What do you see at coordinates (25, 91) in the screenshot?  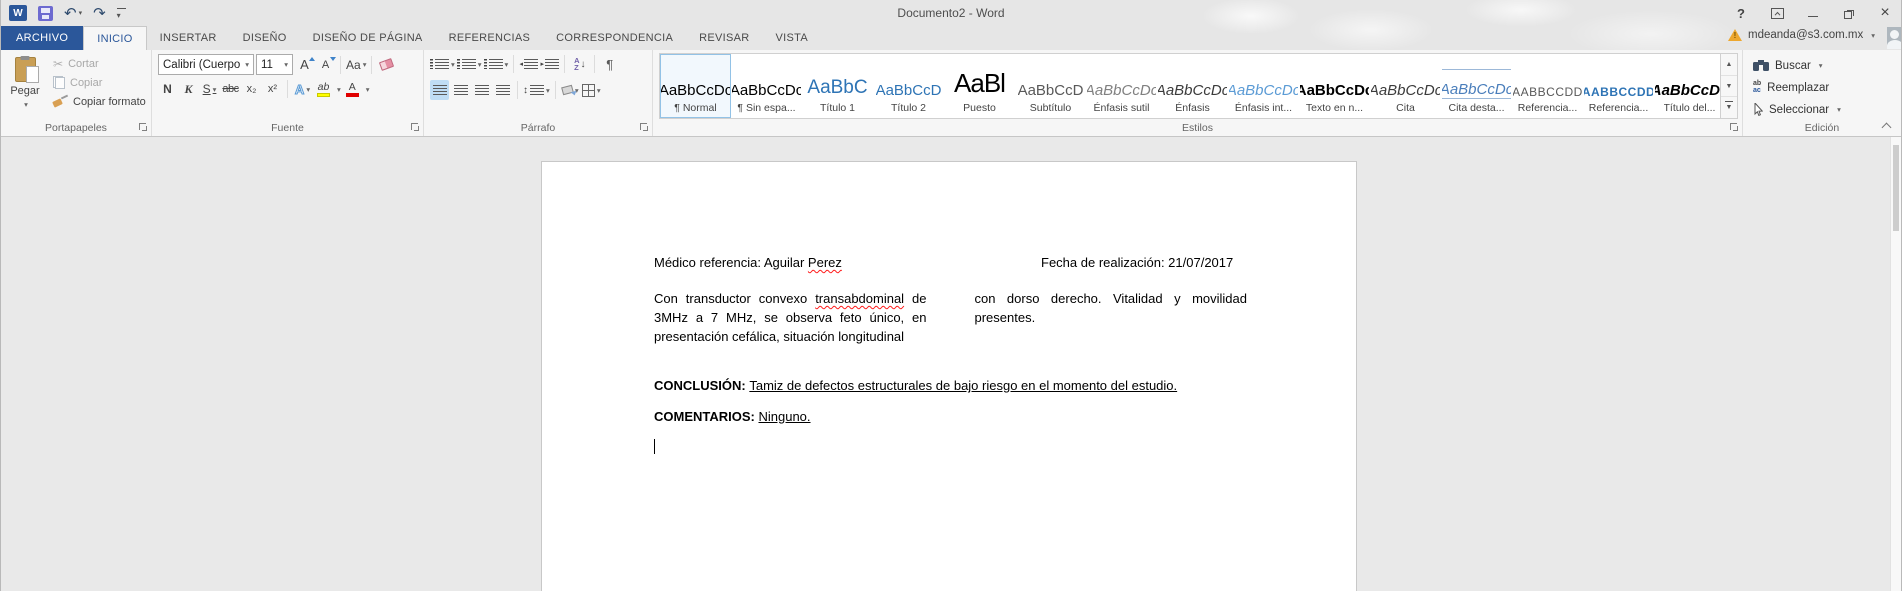 I see `paste-label: Pegar` at bounding box center [25, 91].